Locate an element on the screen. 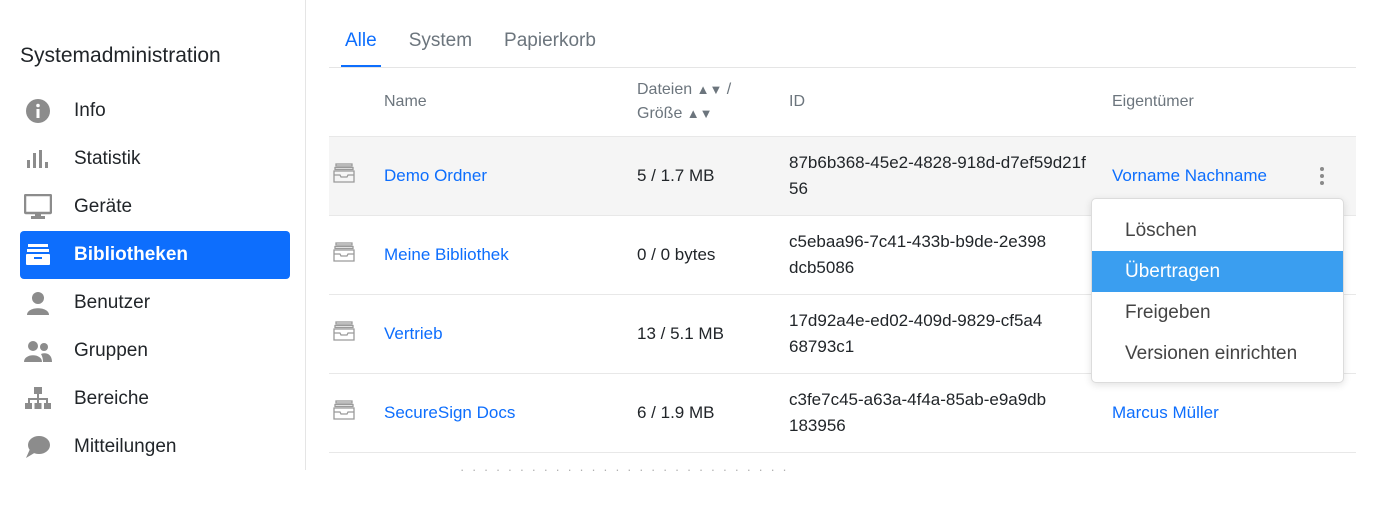 This screenshot has width=1389, height=523. library-icon is located at coordinates (38, 255).